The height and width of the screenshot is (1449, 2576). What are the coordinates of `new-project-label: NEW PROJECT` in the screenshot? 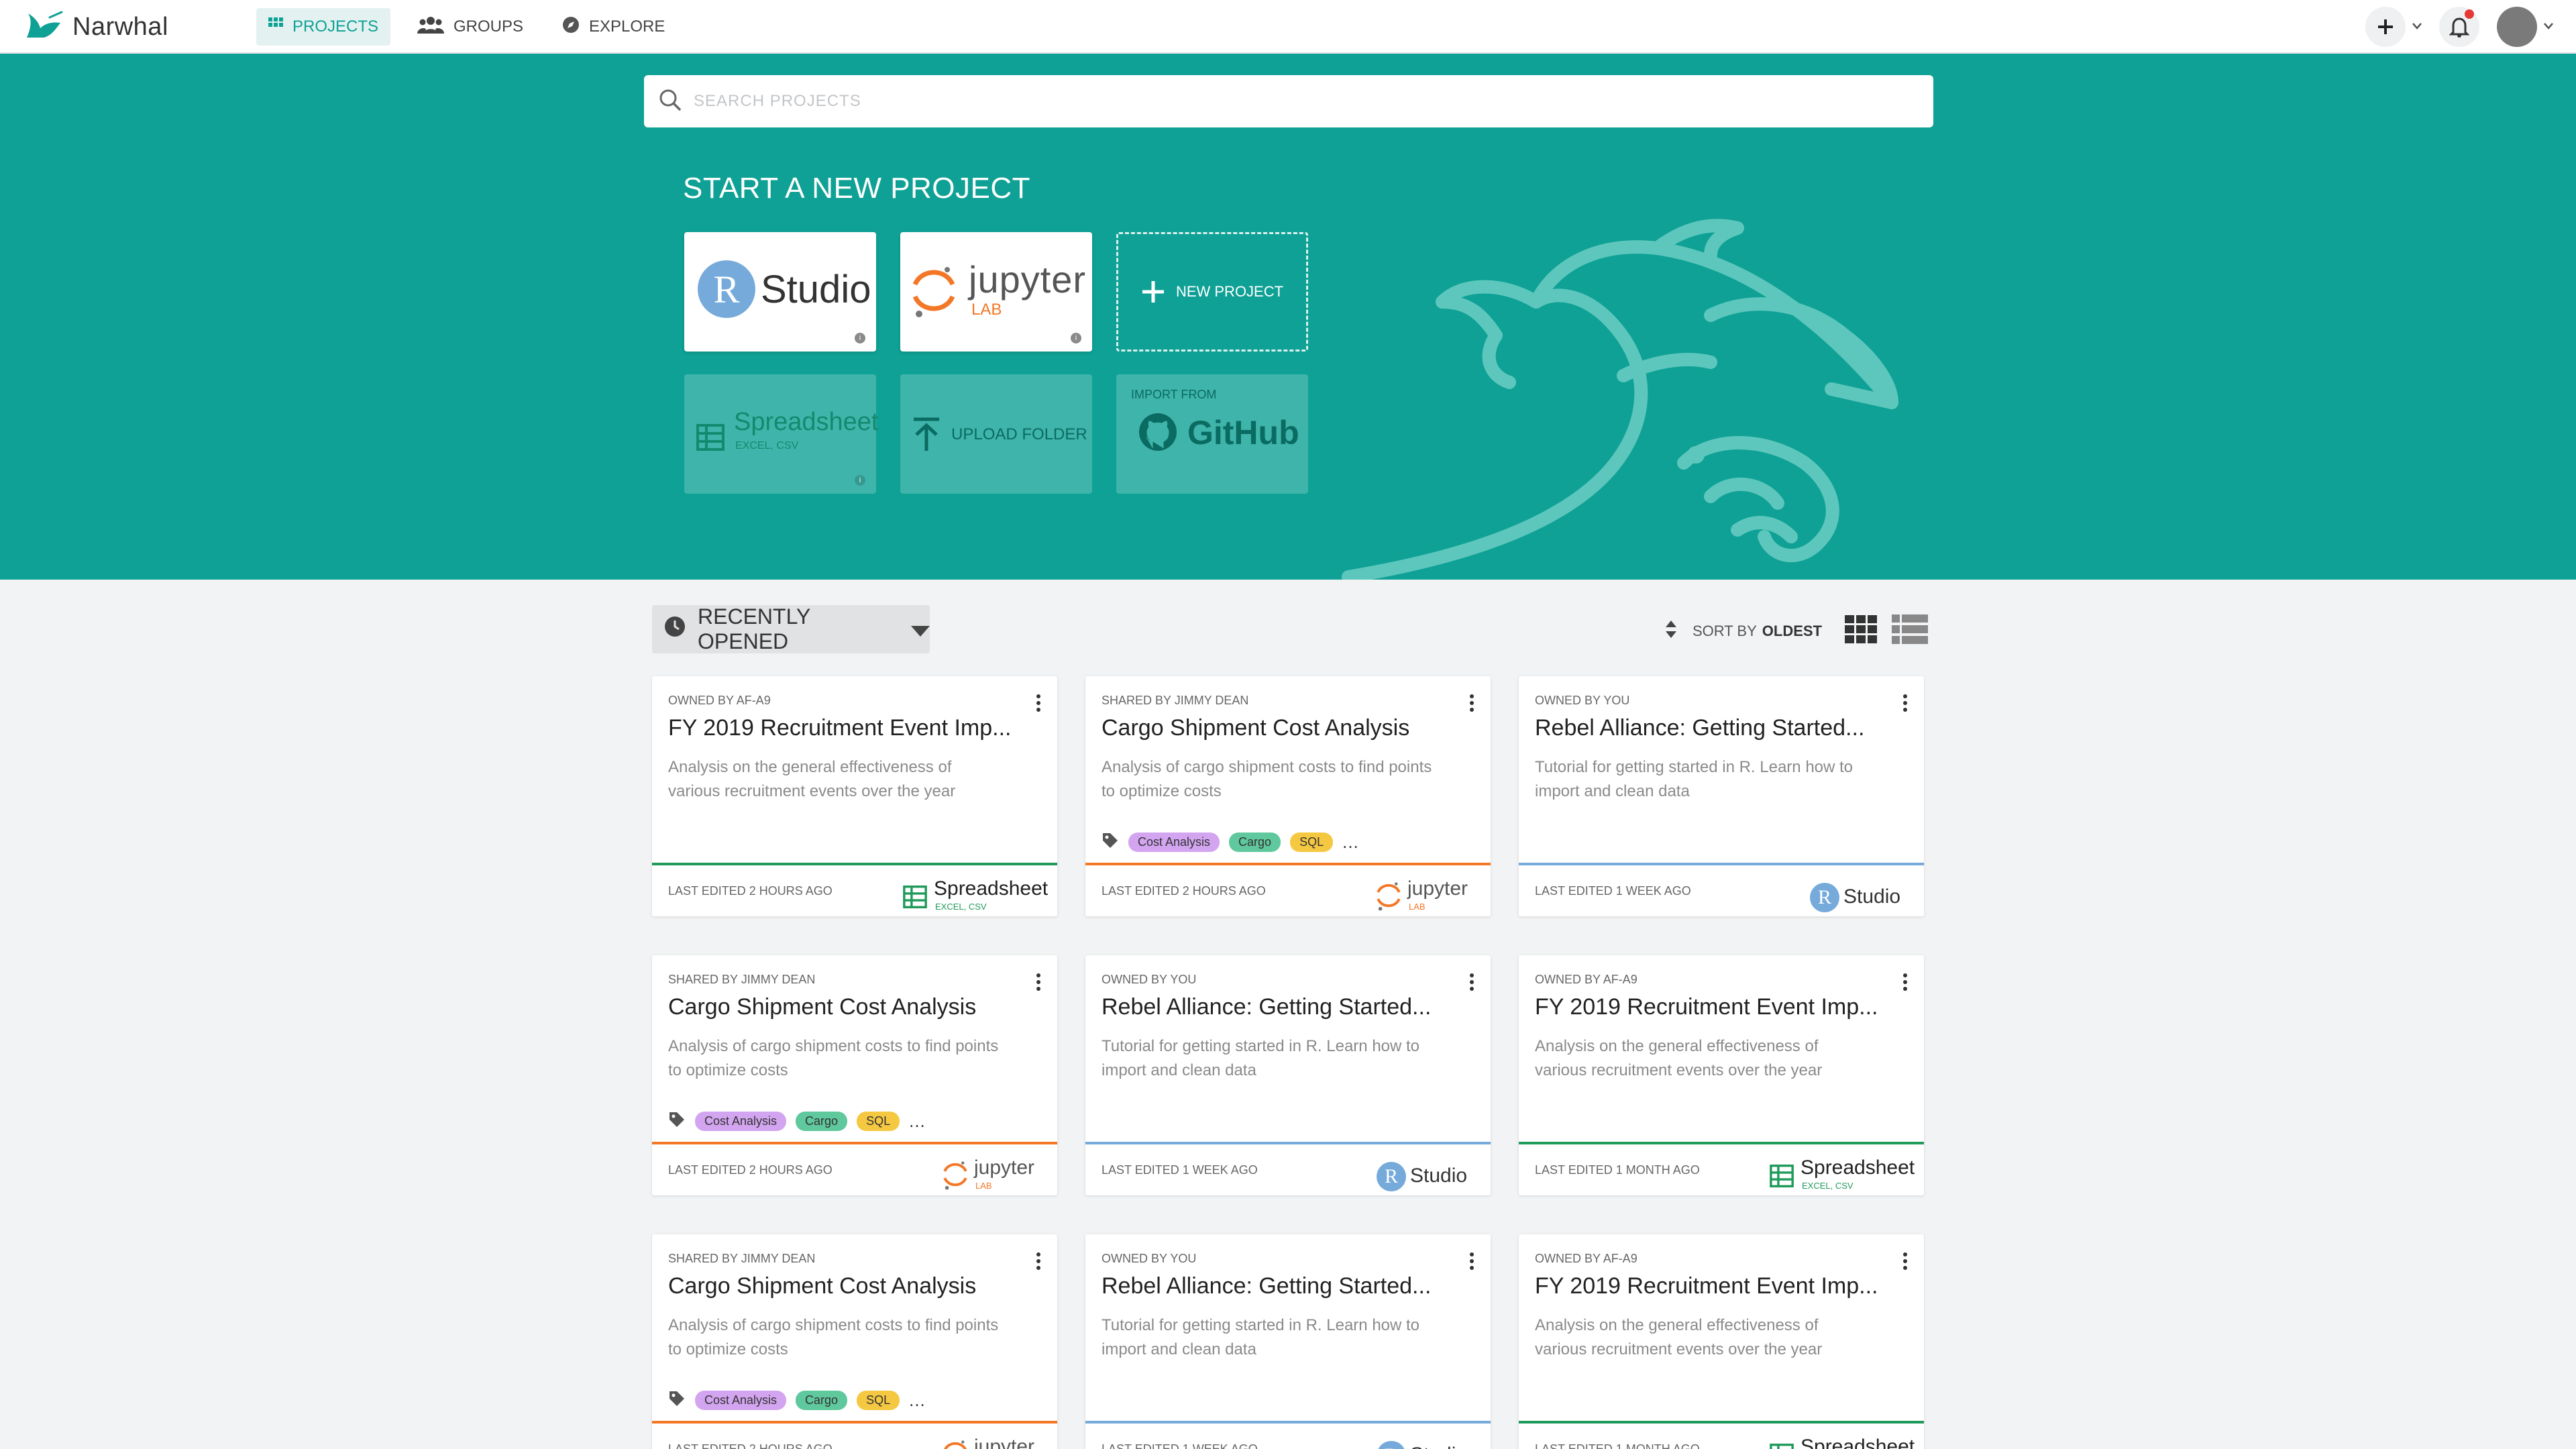 It's located at (1229, 291).